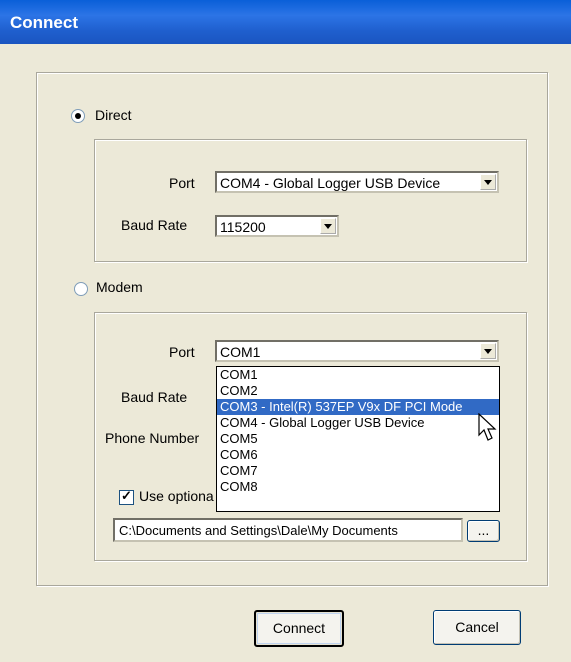 The height and width of the screenshot is (662, 571). What do you see at coordinates (358, 391) in the screenshot?
I see `list-item: COM2` at bounding box center [358, 391].